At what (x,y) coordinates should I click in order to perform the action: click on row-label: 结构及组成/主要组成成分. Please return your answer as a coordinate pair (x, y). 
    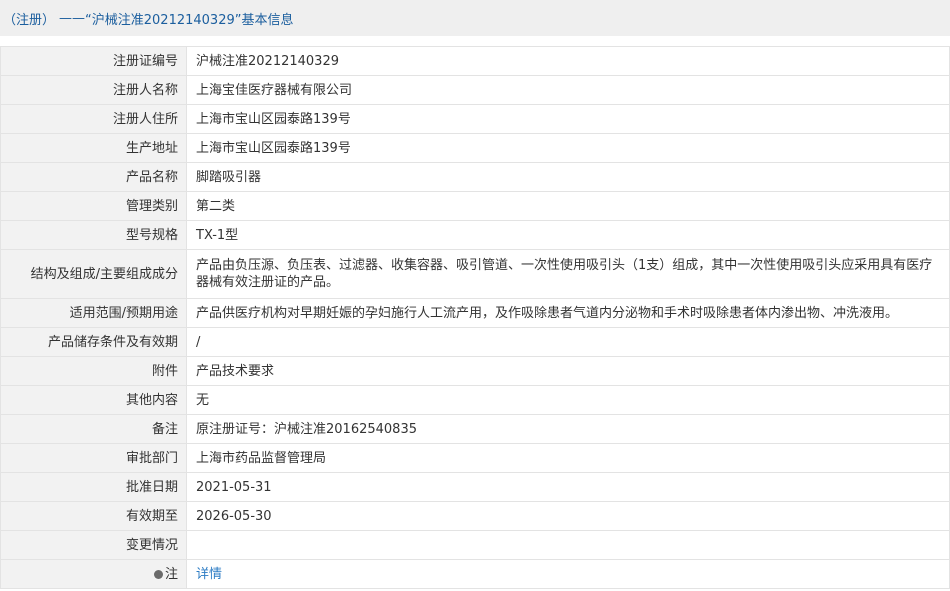
    Looking at the image, I should click on (93, 274).